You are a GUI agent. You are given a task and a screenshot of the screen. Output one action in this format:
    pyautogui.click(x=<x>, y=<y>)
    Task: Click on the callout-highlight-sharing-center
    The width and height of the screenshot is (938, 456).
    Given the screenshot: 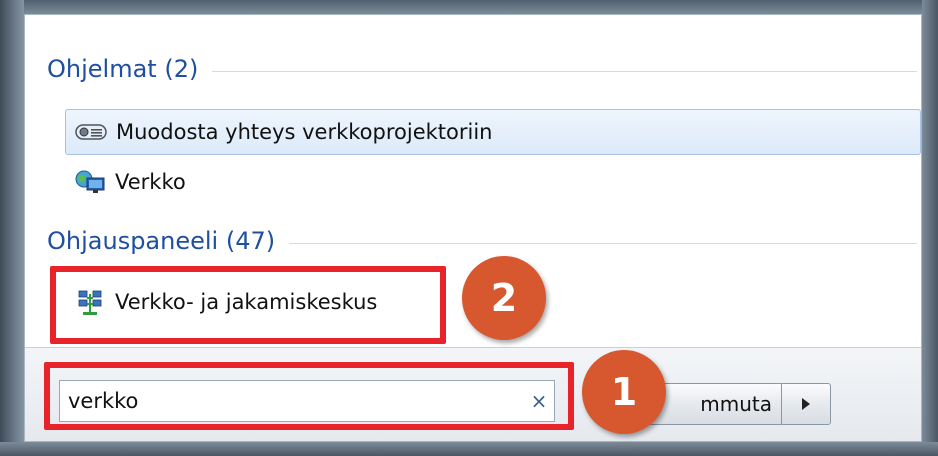 What is the action you would take?
    pyautogui.click(x=248, y=305)
    